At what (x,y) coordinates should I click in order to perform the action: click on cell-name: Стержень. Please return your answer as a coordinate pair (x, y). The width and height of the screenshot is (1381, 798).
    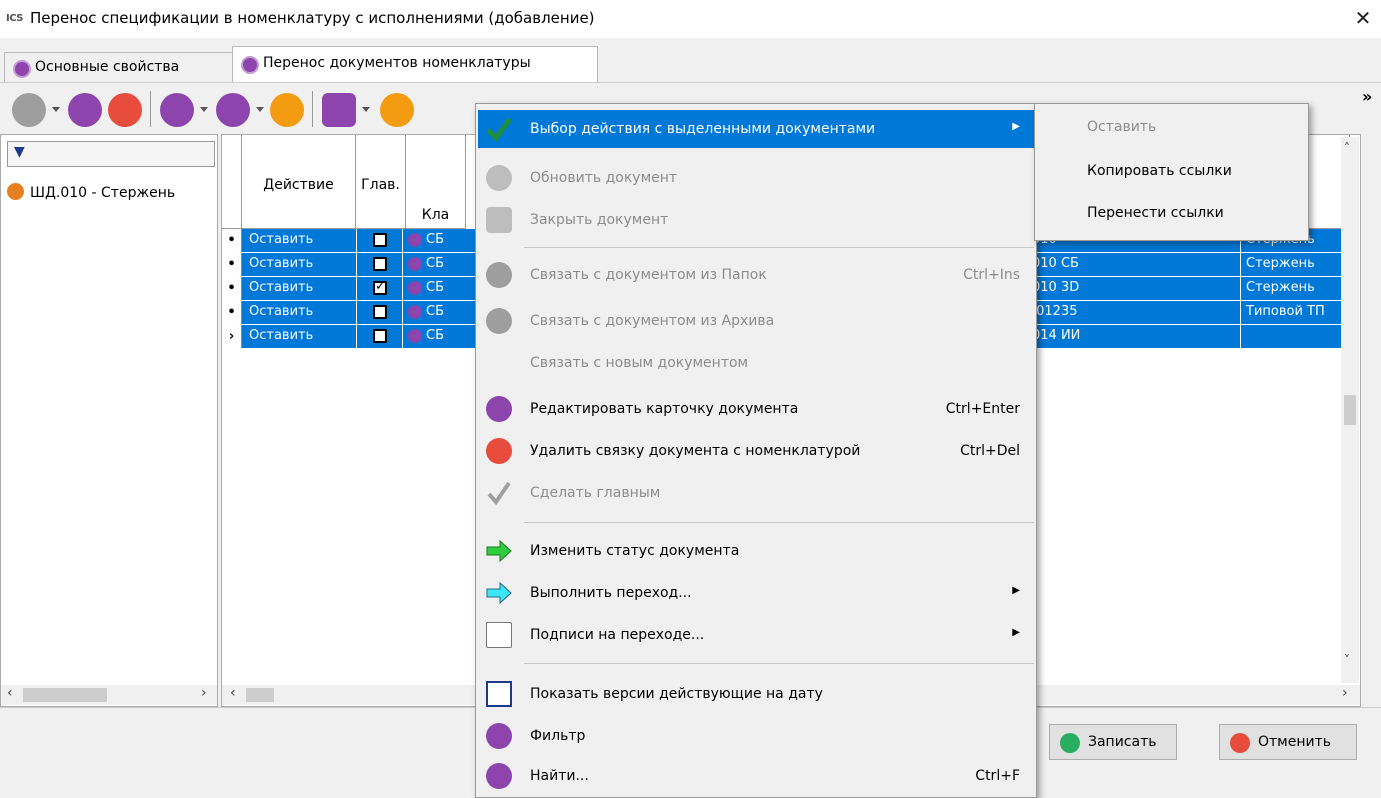
    Looking at the image, I should click on (1280, 263).